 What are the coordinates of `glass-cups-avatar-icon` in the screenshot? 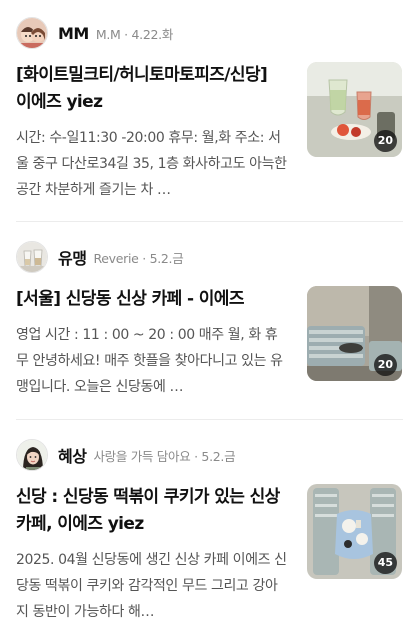 It's located at (32, 257).